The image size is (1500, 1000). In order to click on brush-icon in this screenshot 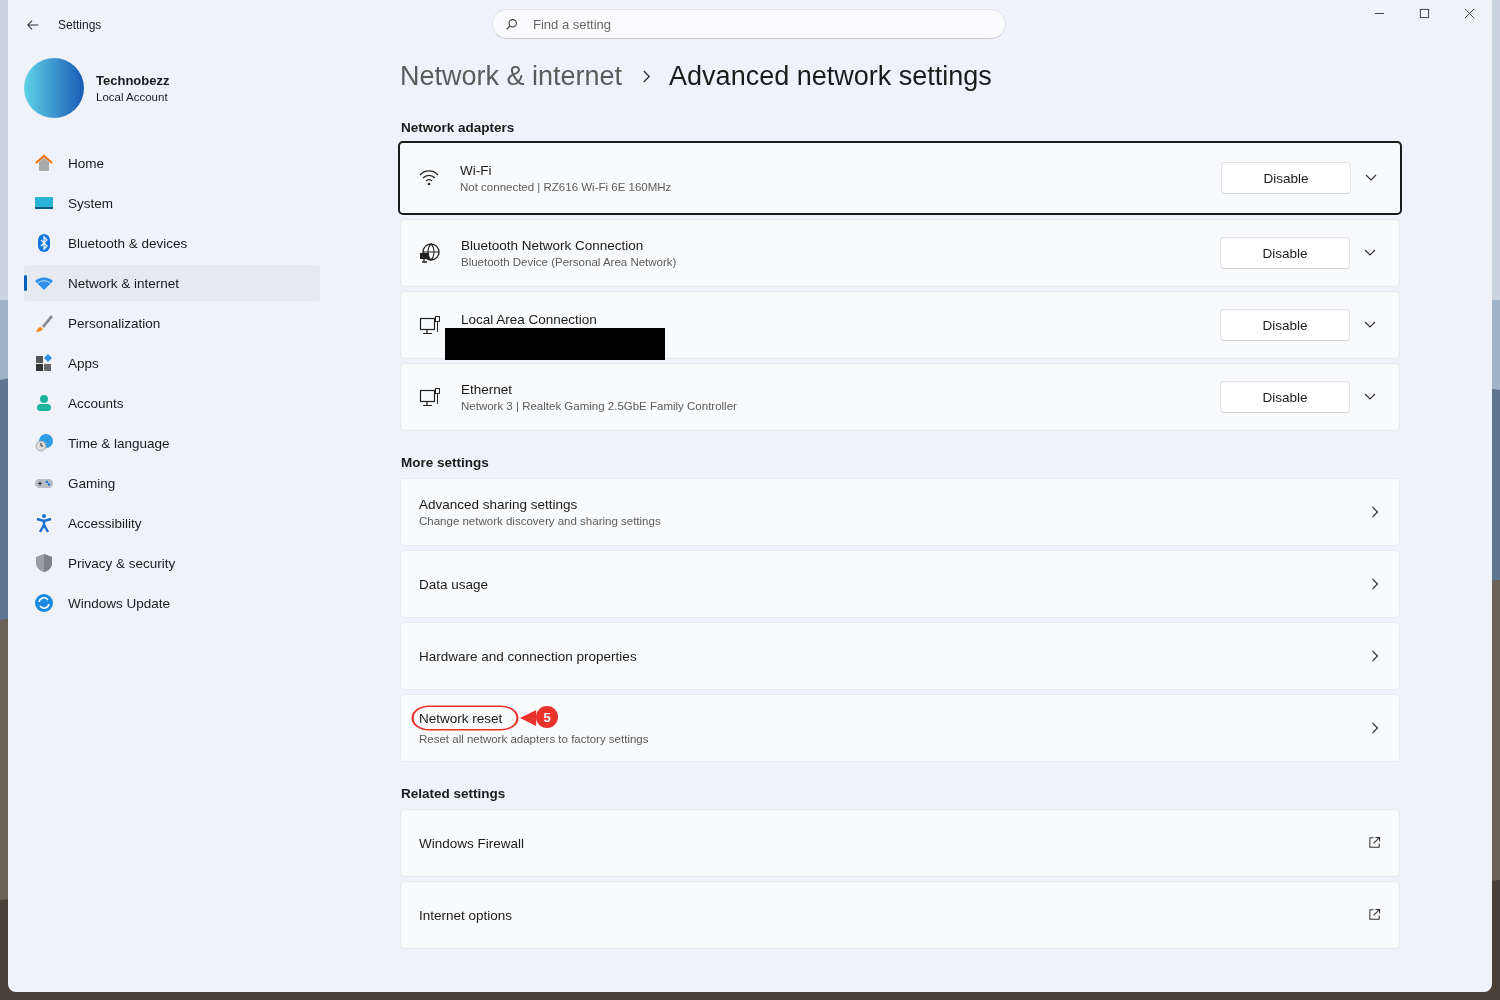, I will do `click(44, 323)`.